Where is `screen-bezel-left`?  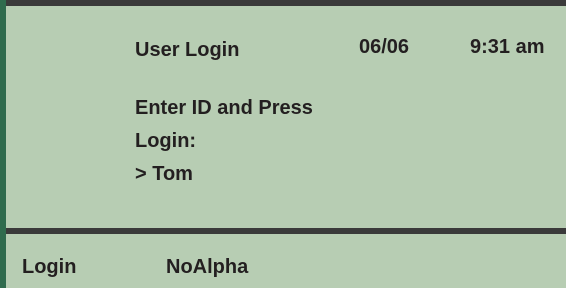 screen-bezel-left is located at coordinates (3, 144).